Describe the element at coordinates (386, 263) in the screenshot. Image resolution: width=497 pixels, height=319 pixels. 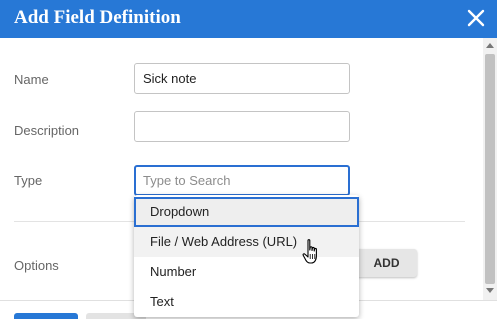
I see `add-option-button: ADD` at that location.